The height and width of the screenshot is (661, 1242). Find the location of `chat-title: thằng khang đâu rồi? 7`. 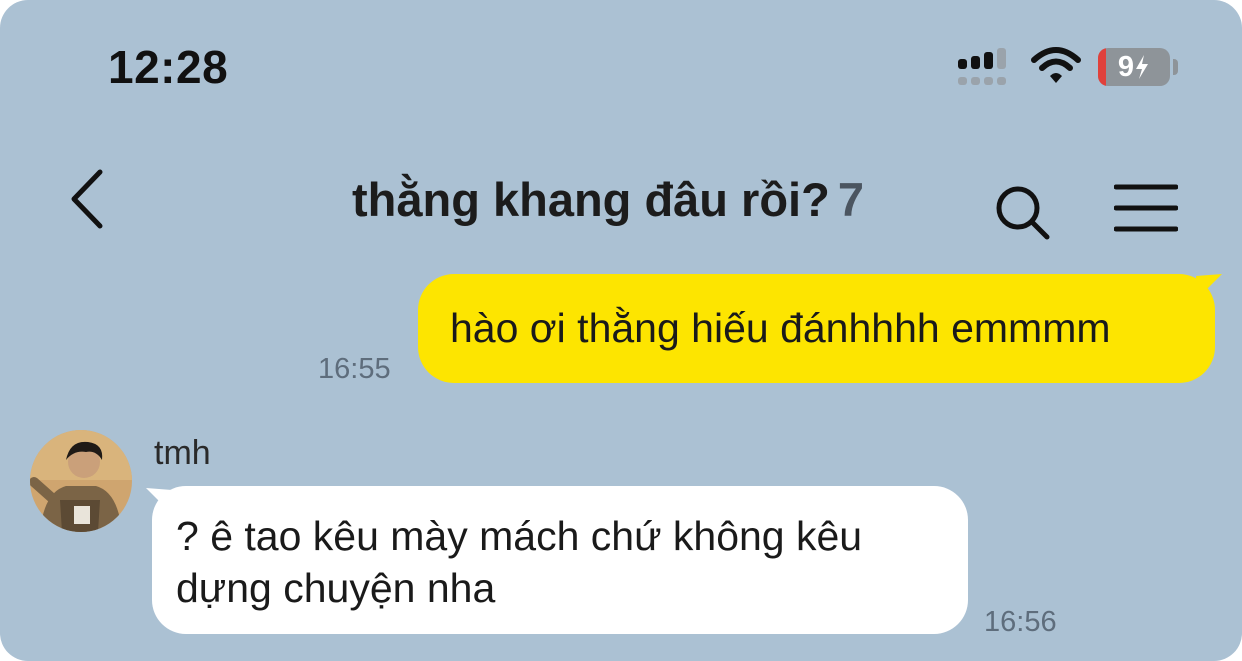

chat-title: thằng khang đâu rồi? 7 is located at coordinates (608, 199).